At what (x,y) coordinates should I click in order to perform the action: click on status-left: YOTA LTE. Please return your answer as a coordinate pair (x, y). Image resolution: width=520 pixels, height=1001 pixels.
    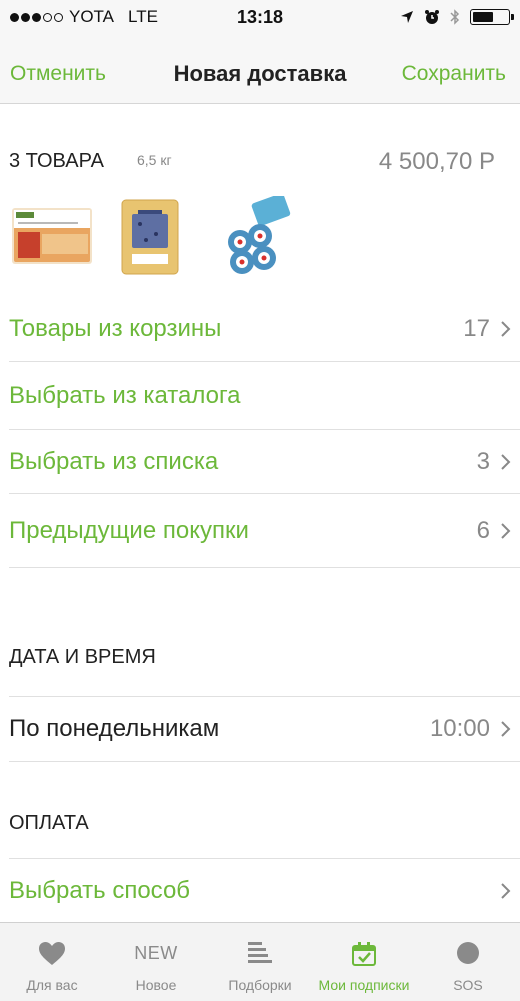
    Looking at the image, I should click on (95, 17).